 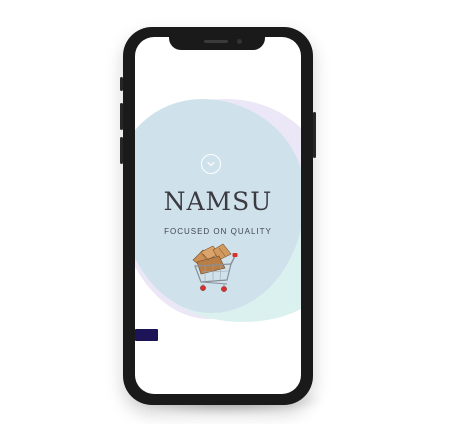 I want to click on phone-power-button, so click(x=314, y=135).